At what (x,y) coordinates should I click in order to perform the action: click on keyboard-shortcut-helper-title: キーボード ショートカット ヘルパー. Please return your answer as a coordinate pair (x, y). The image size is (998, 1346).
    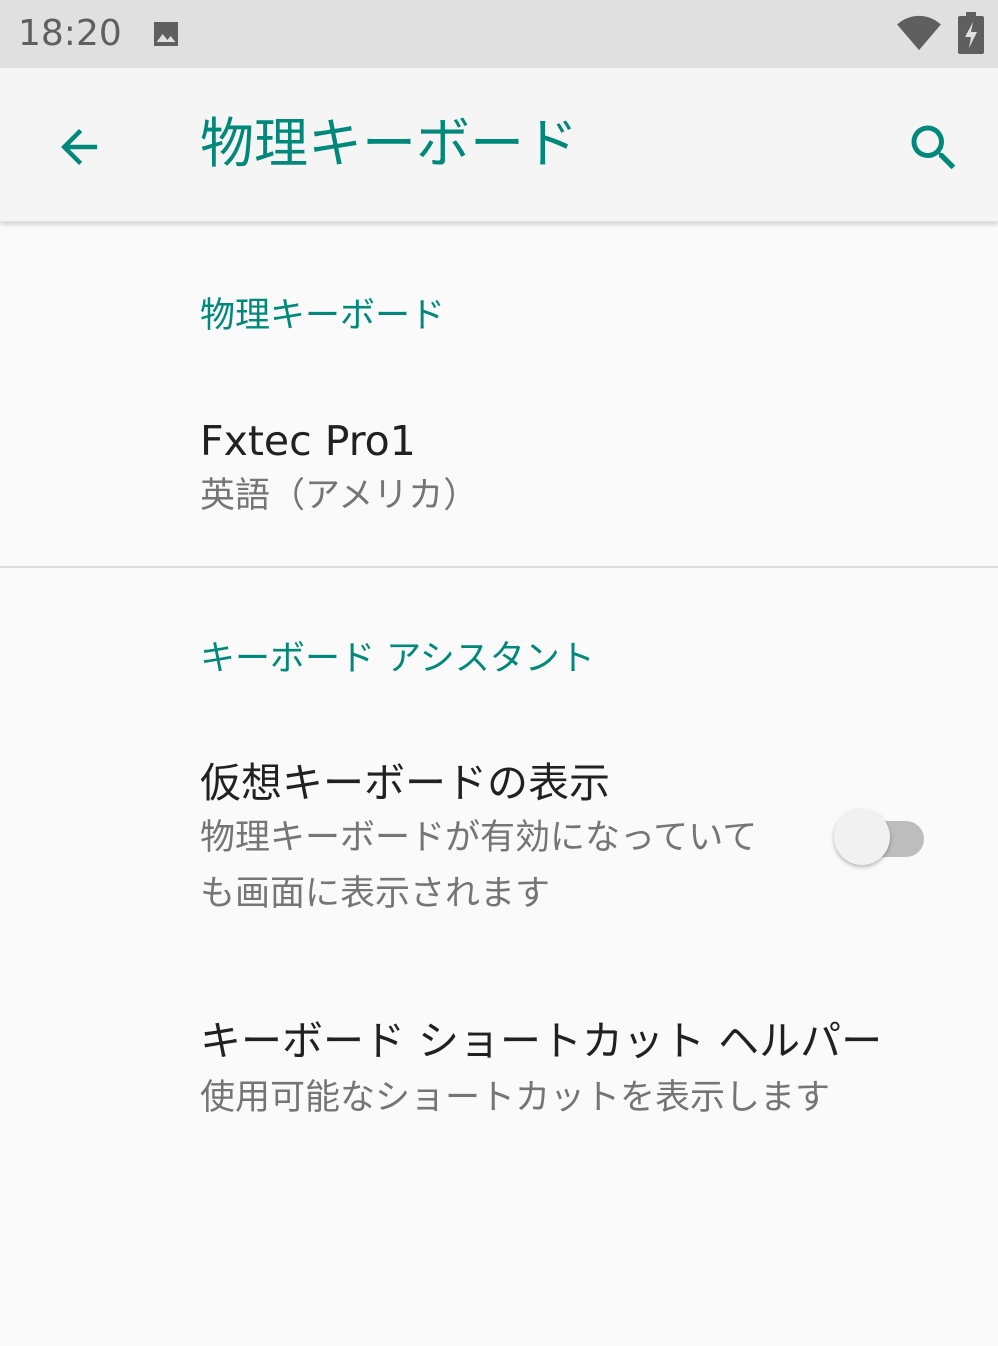
    Looking at the image, I should click on (541, 1041).